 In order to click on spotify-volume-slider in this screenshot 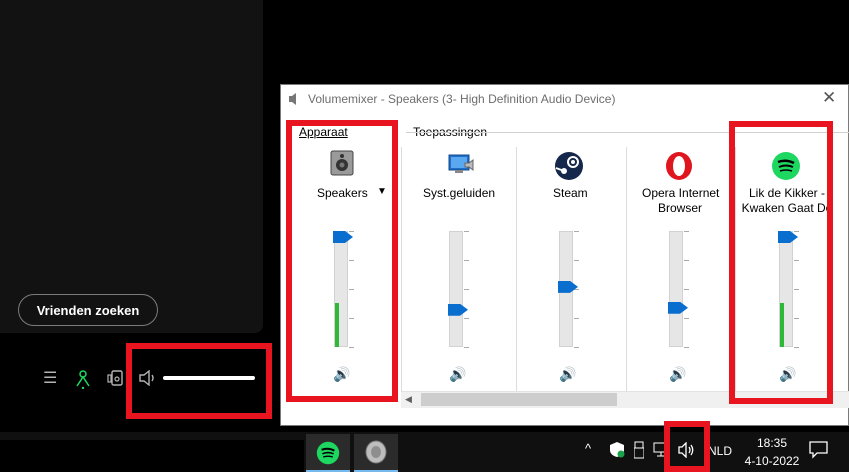, I will do `click(209, 378)`.